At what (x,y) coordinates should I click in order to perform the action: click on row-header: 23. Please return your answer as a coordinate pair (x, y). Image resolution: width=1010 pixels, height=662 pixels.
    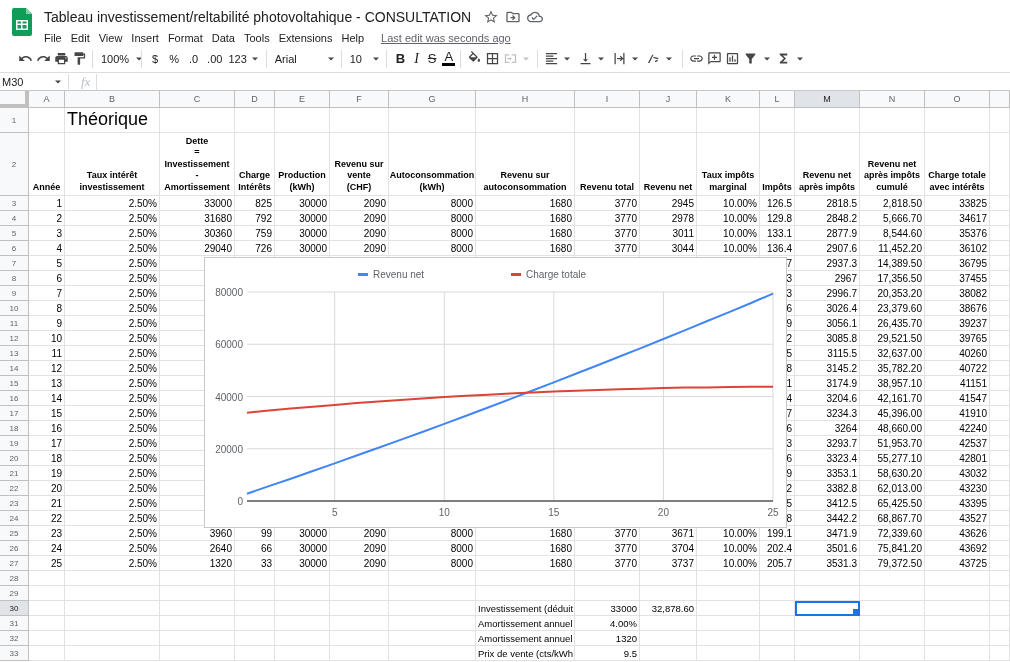
    Looking at the image, I should click on (14, 503).